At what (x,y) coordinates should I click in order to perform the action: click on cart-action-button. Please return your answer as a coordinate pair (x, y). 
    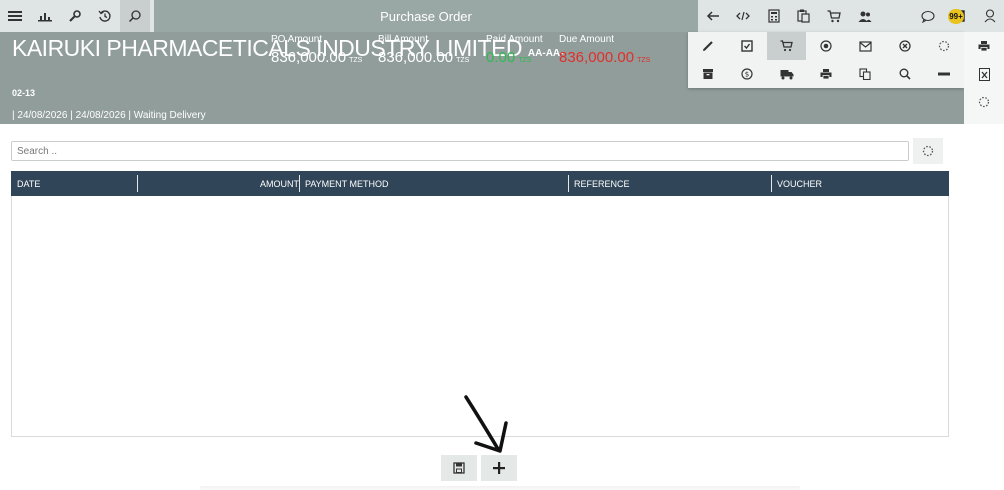
    Looking at the image, I should click on (786, 46).